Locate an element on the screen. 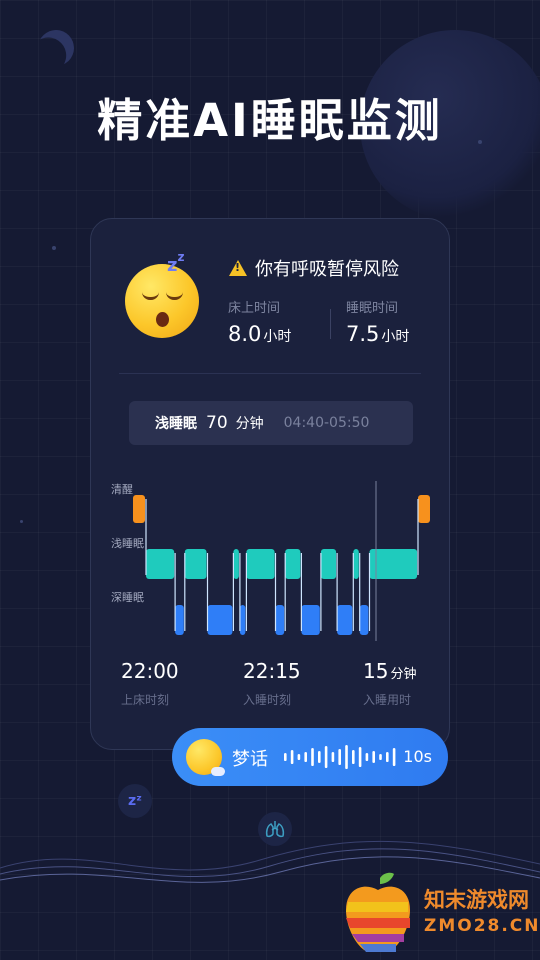  bed-time-value: 8.0 is located at coordinates (245, 334).